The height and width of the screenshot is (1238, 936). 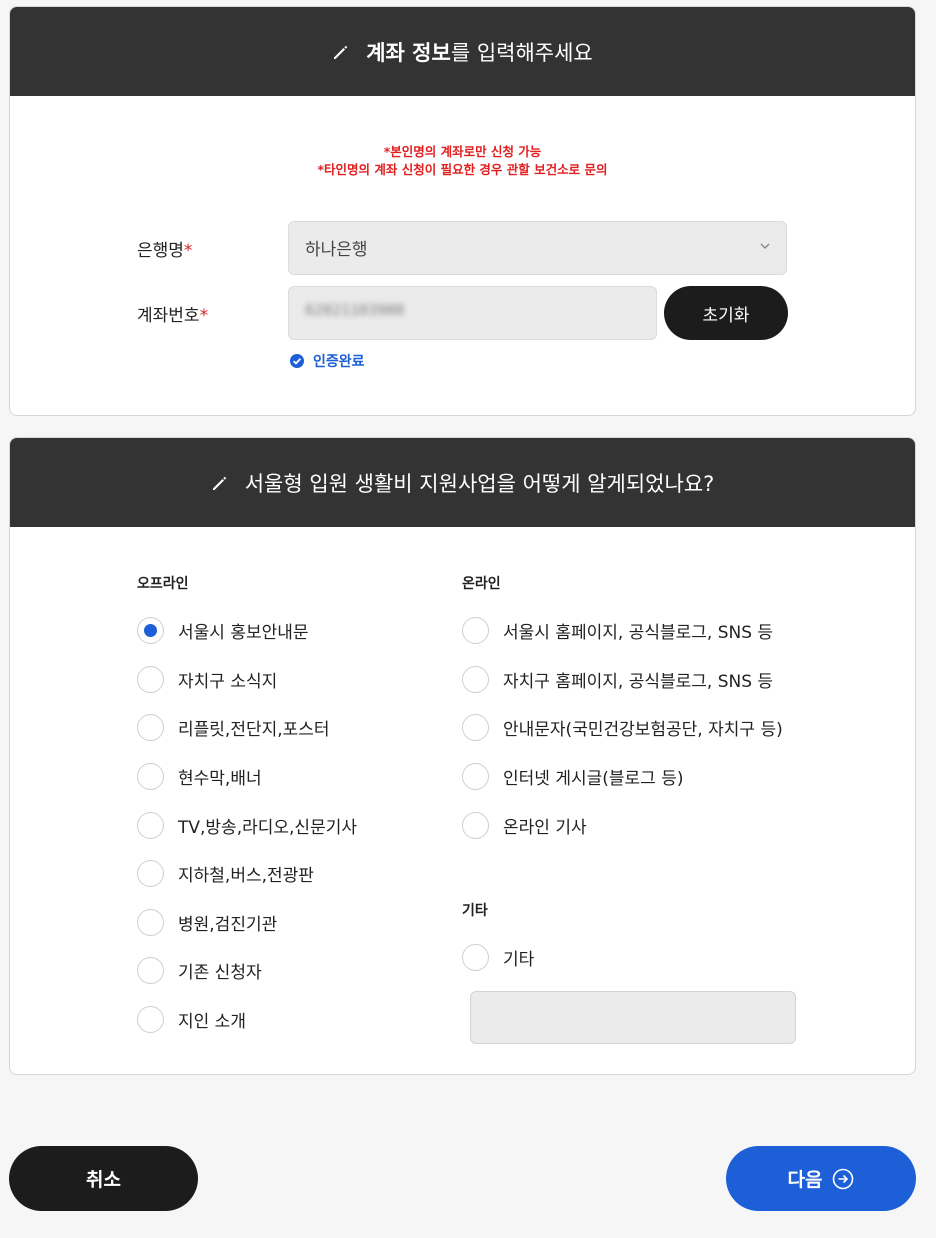 What do you see at coordinates (805, 1180) in the screenshot?
I see `next-button-label: 다음` at bounding box center [805, 1180].